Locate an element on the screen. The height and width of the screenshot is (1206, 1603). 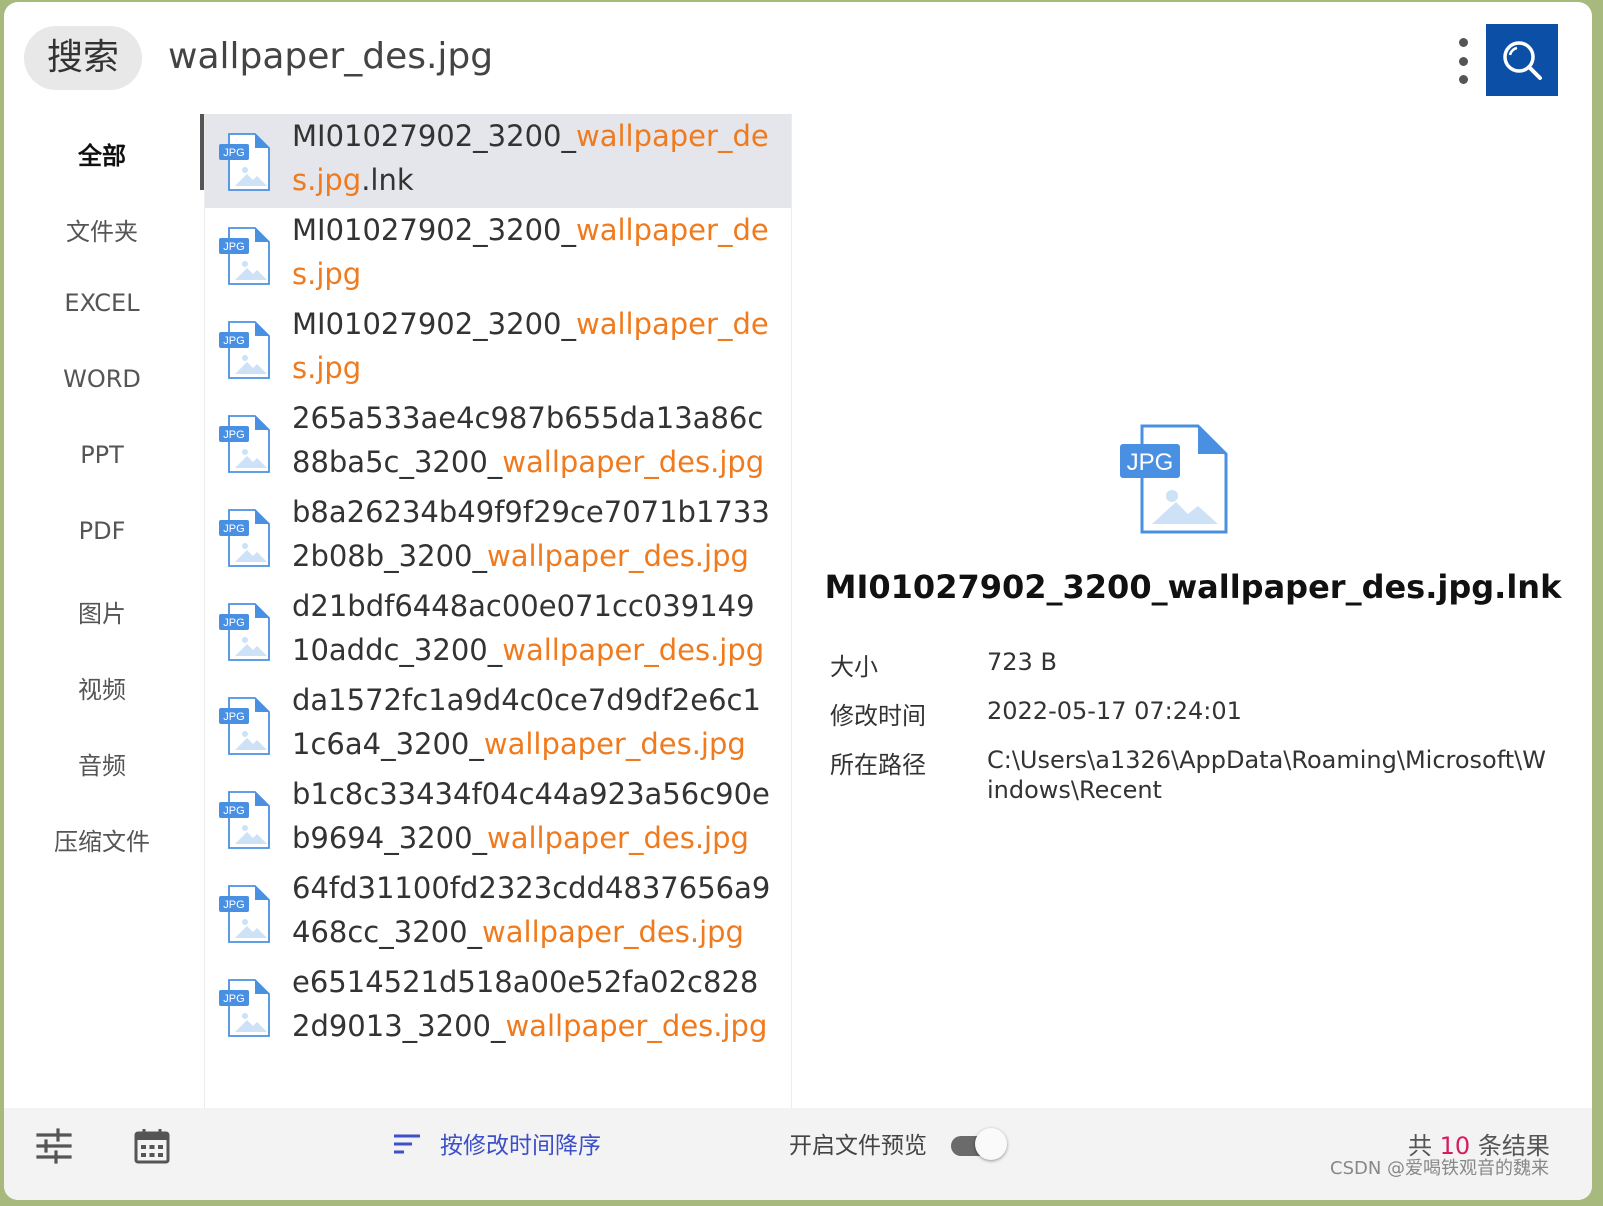
search-button is located at coordinates (1522, 60).